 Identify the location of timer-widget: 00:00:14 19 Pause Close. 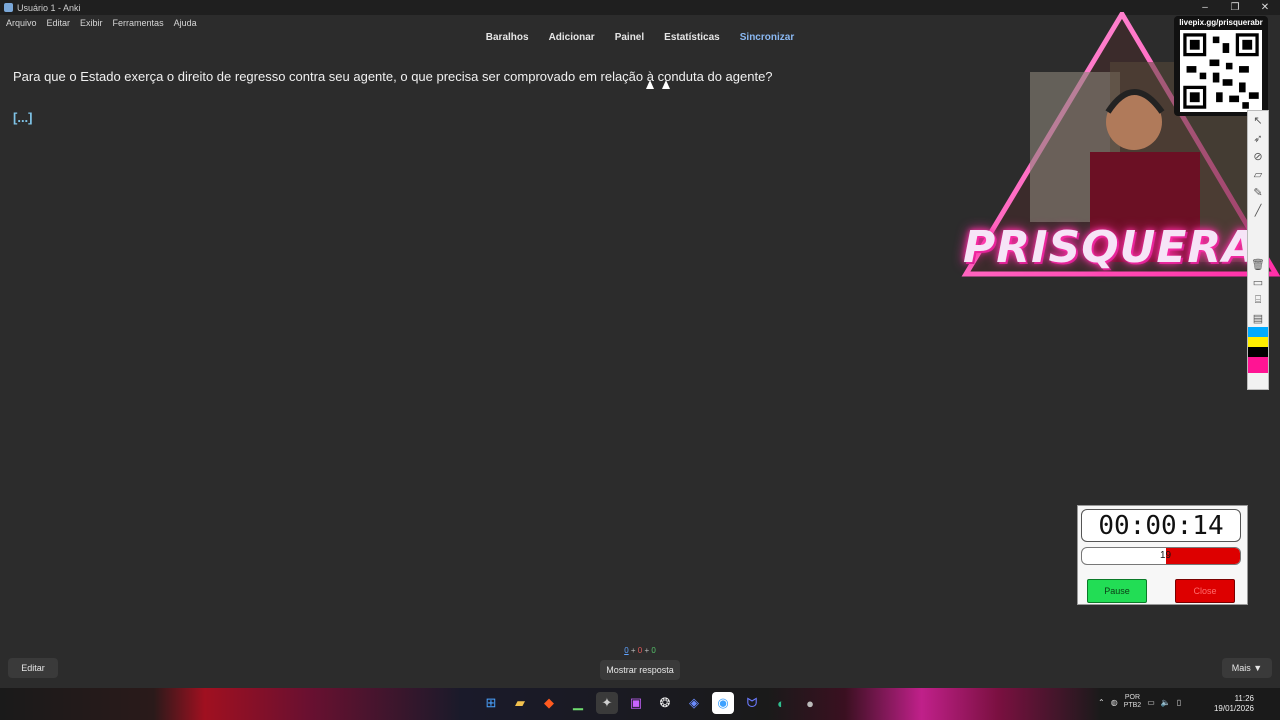
(1162, 555).